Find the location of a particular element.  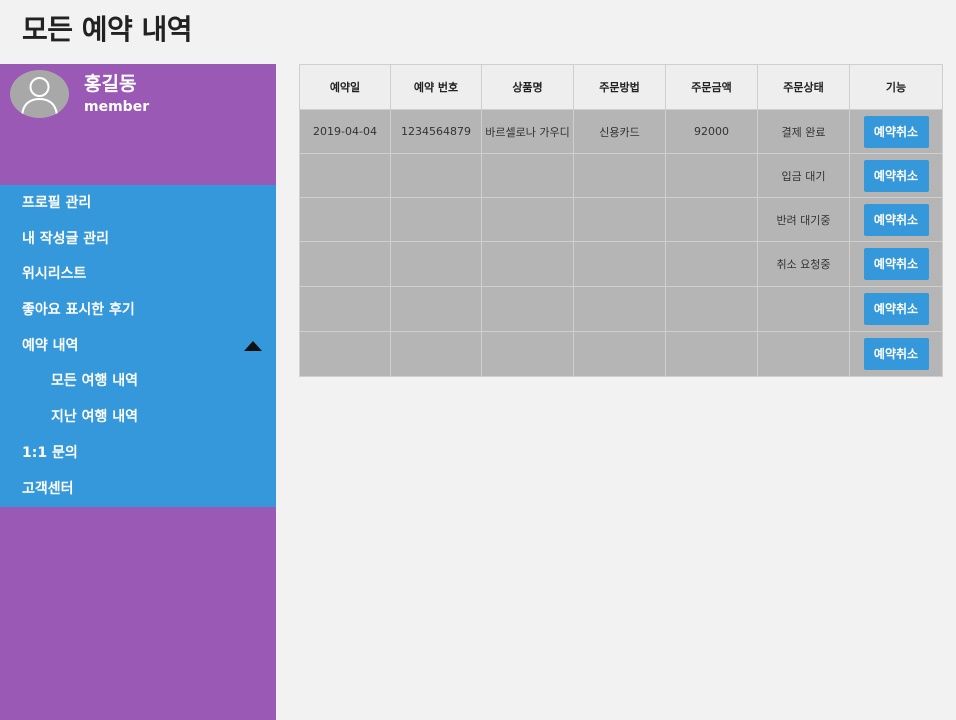

cell-status: 결제 완료 is located at coordinates (803, 131).